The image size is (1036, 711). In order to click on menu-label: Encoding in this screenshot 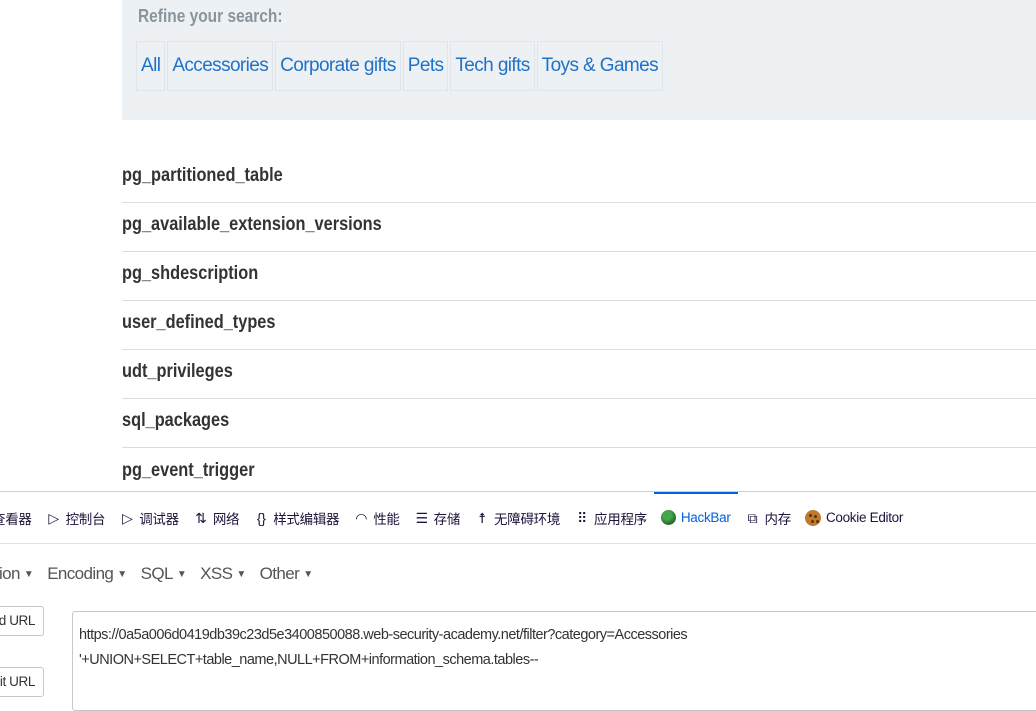, I will do `click(80, 573)`.